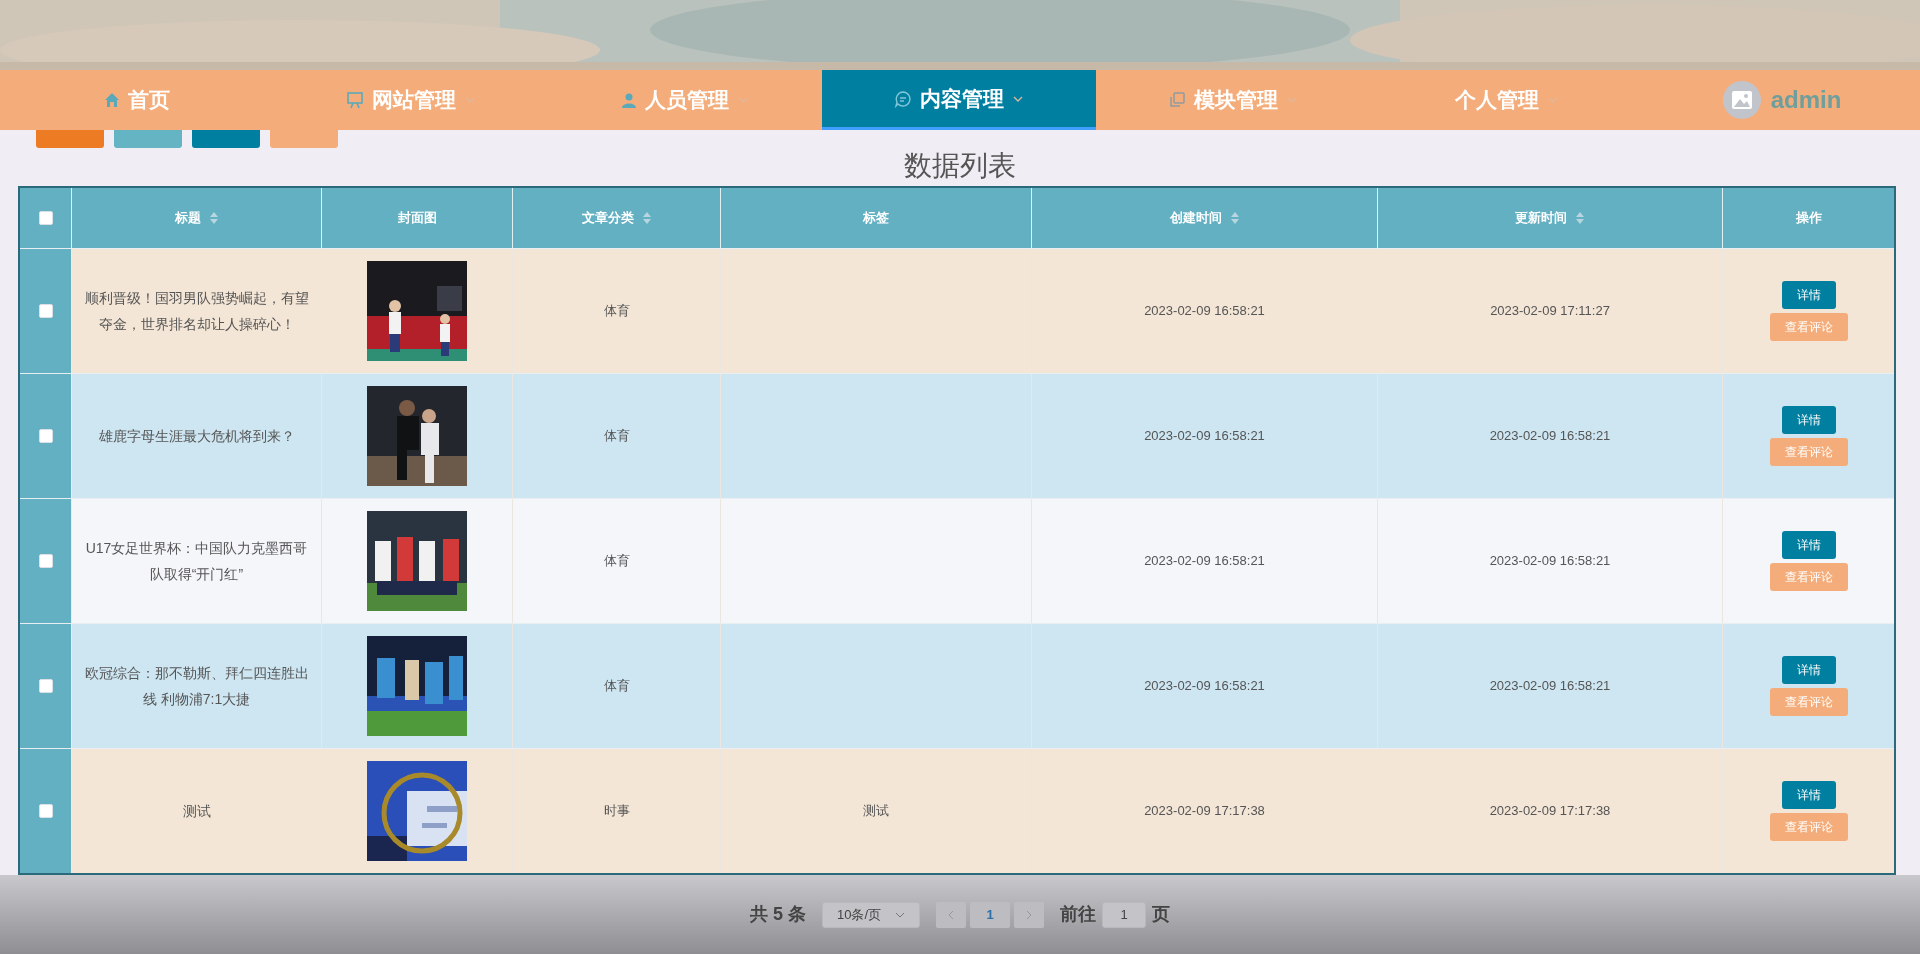 The height and width of the screenshot is (954, 1920). Describe the element at coordinates (778, 914) in the screenshot. I see `total-count: 共 5 条` at that location.